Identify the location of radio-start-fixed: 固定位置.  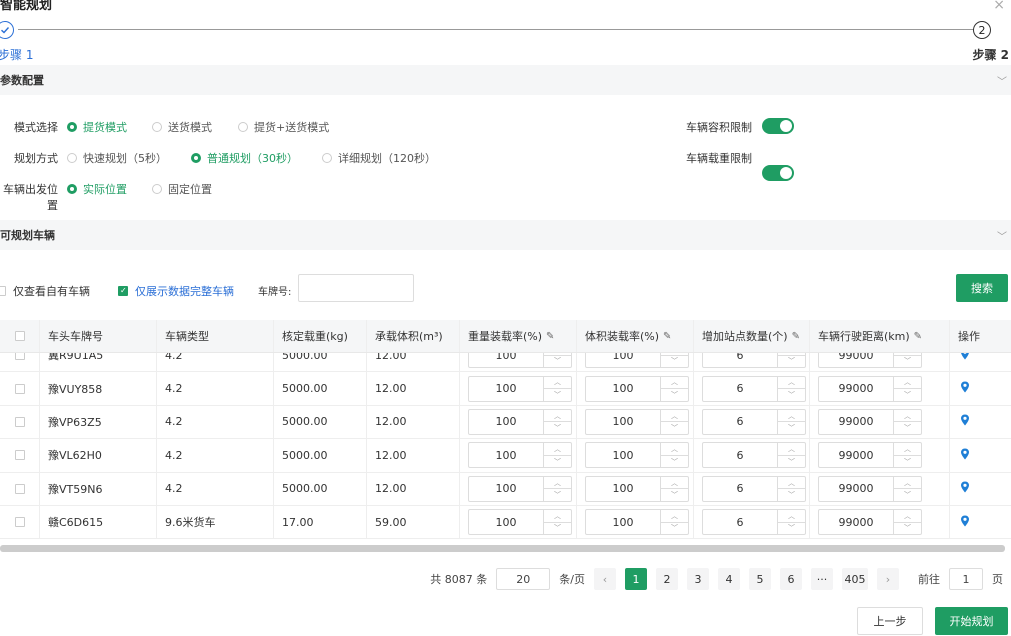
(182, 189).